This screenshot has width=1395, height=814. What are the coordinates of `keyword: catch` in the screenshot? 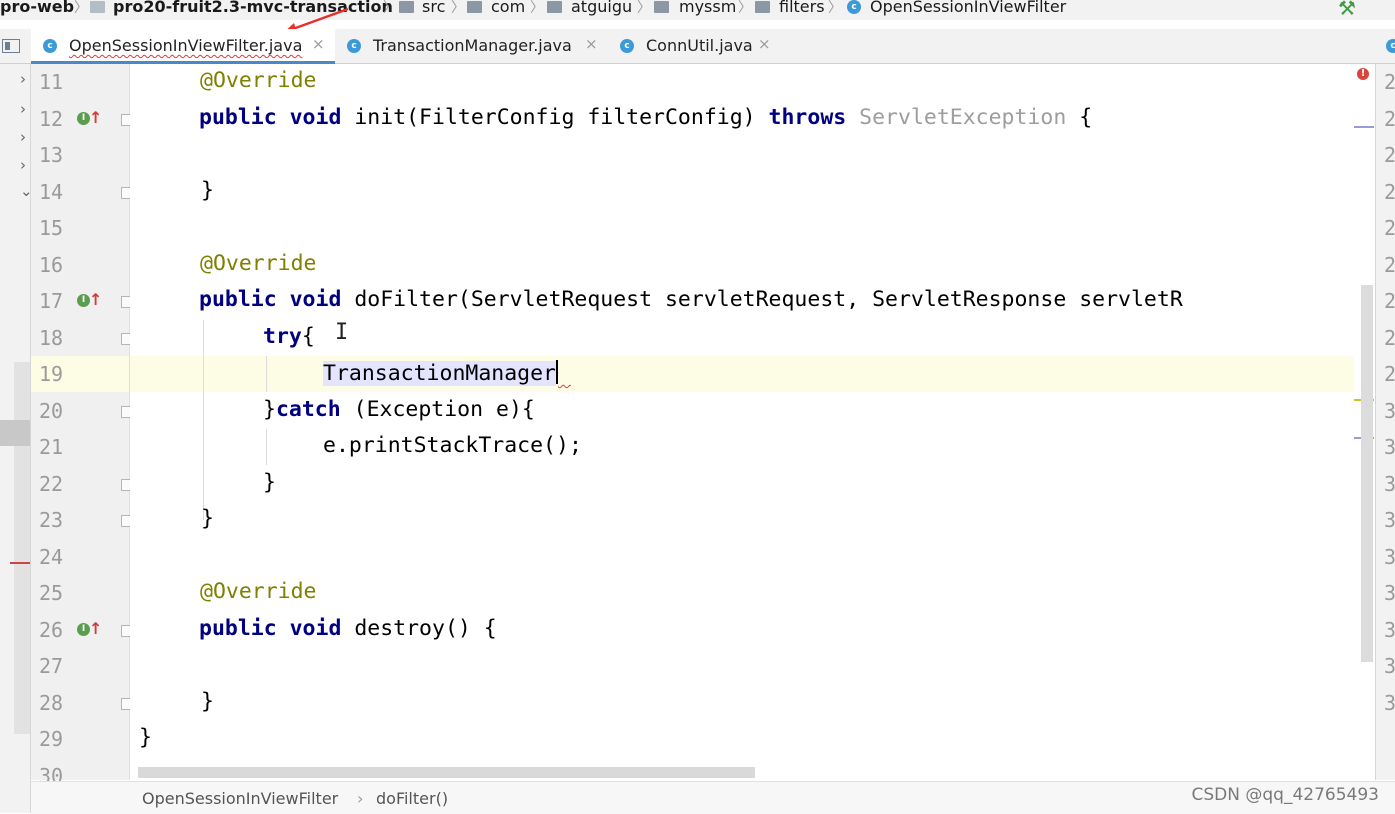 It's located at (308, 409).